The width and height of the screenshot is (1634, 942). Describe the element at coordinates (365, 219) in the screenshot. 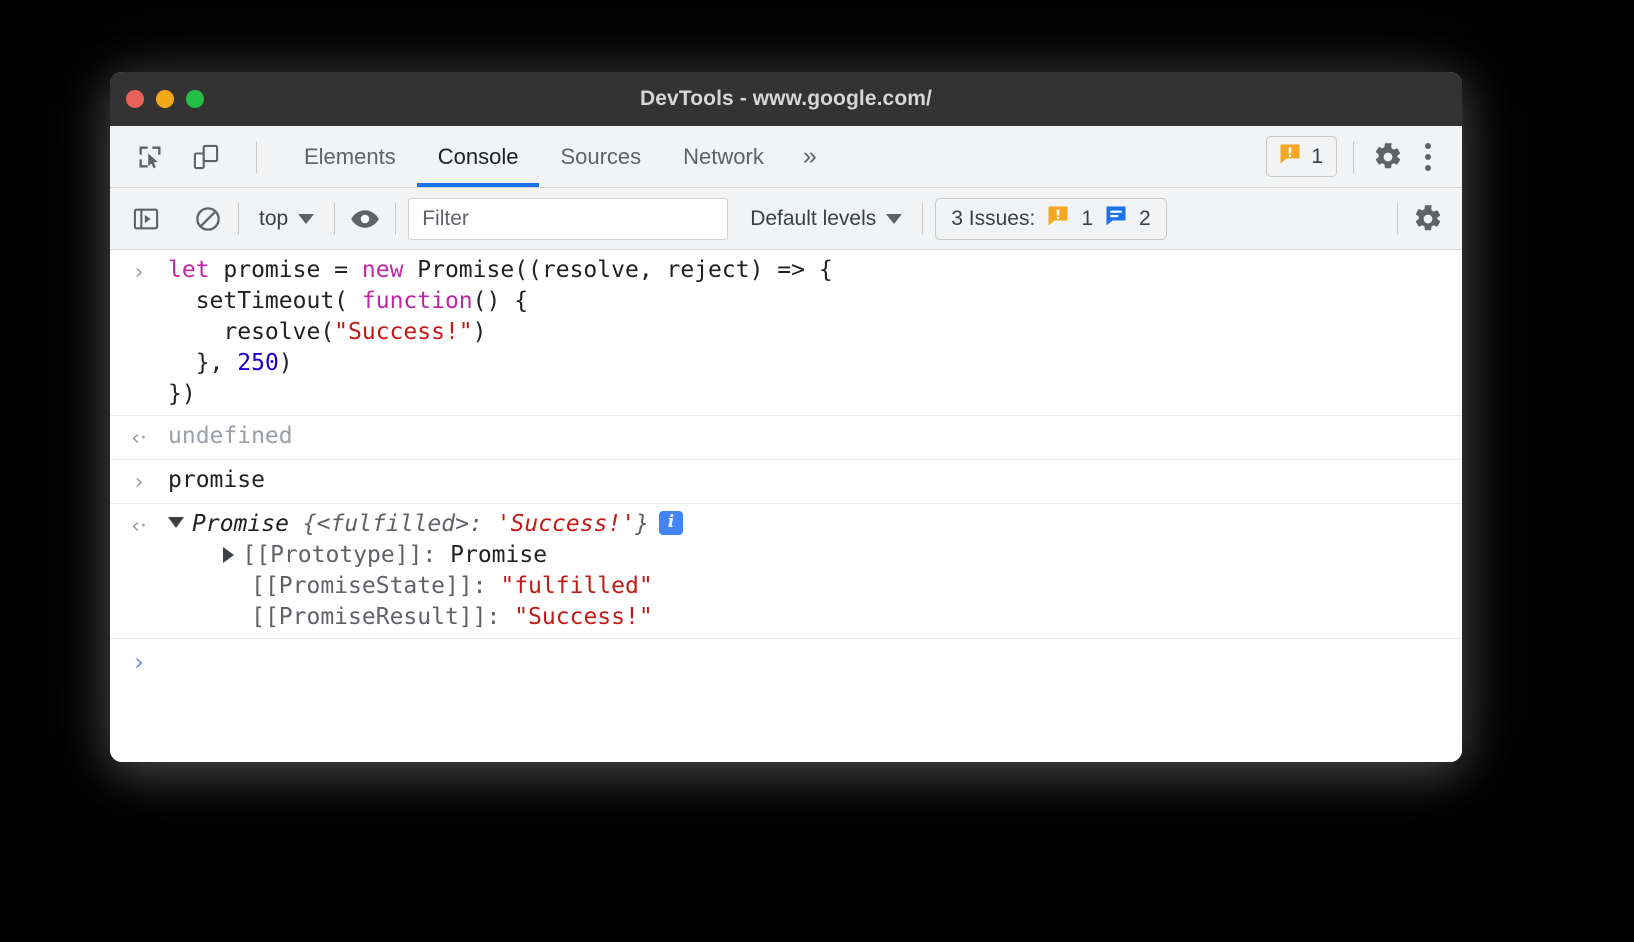

I see `live-expression-icon` at that location.